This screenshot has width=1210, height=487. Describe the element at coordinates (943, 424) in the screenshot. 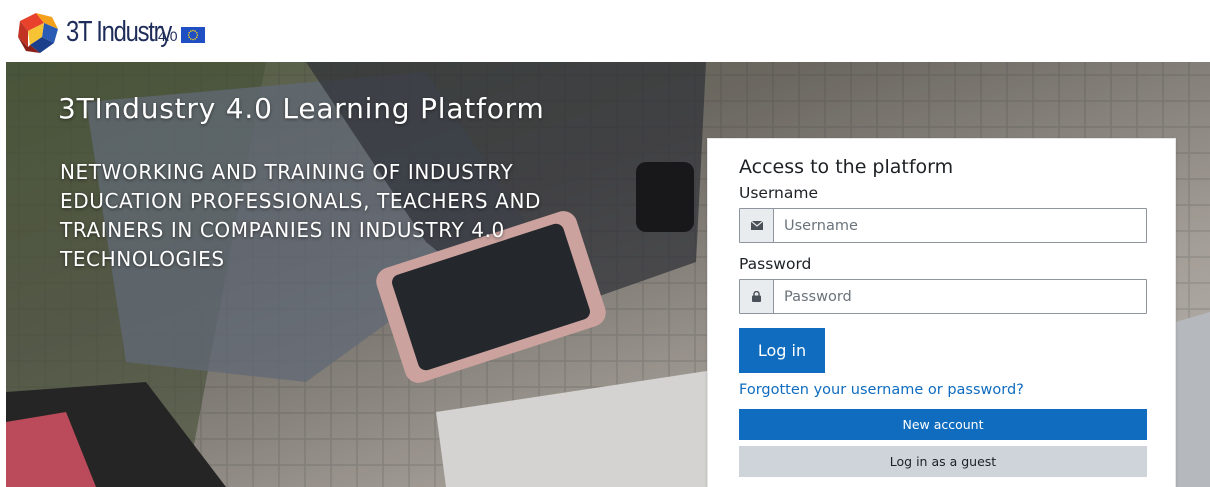

I see `new-account-button: New account` at that location.